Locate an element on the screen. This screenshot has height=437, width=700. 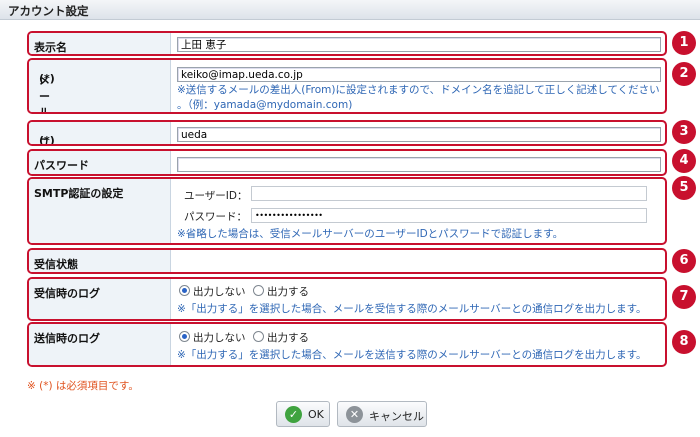
row-user-id: ユーザーID(*) is located at coordinates (347, 133).